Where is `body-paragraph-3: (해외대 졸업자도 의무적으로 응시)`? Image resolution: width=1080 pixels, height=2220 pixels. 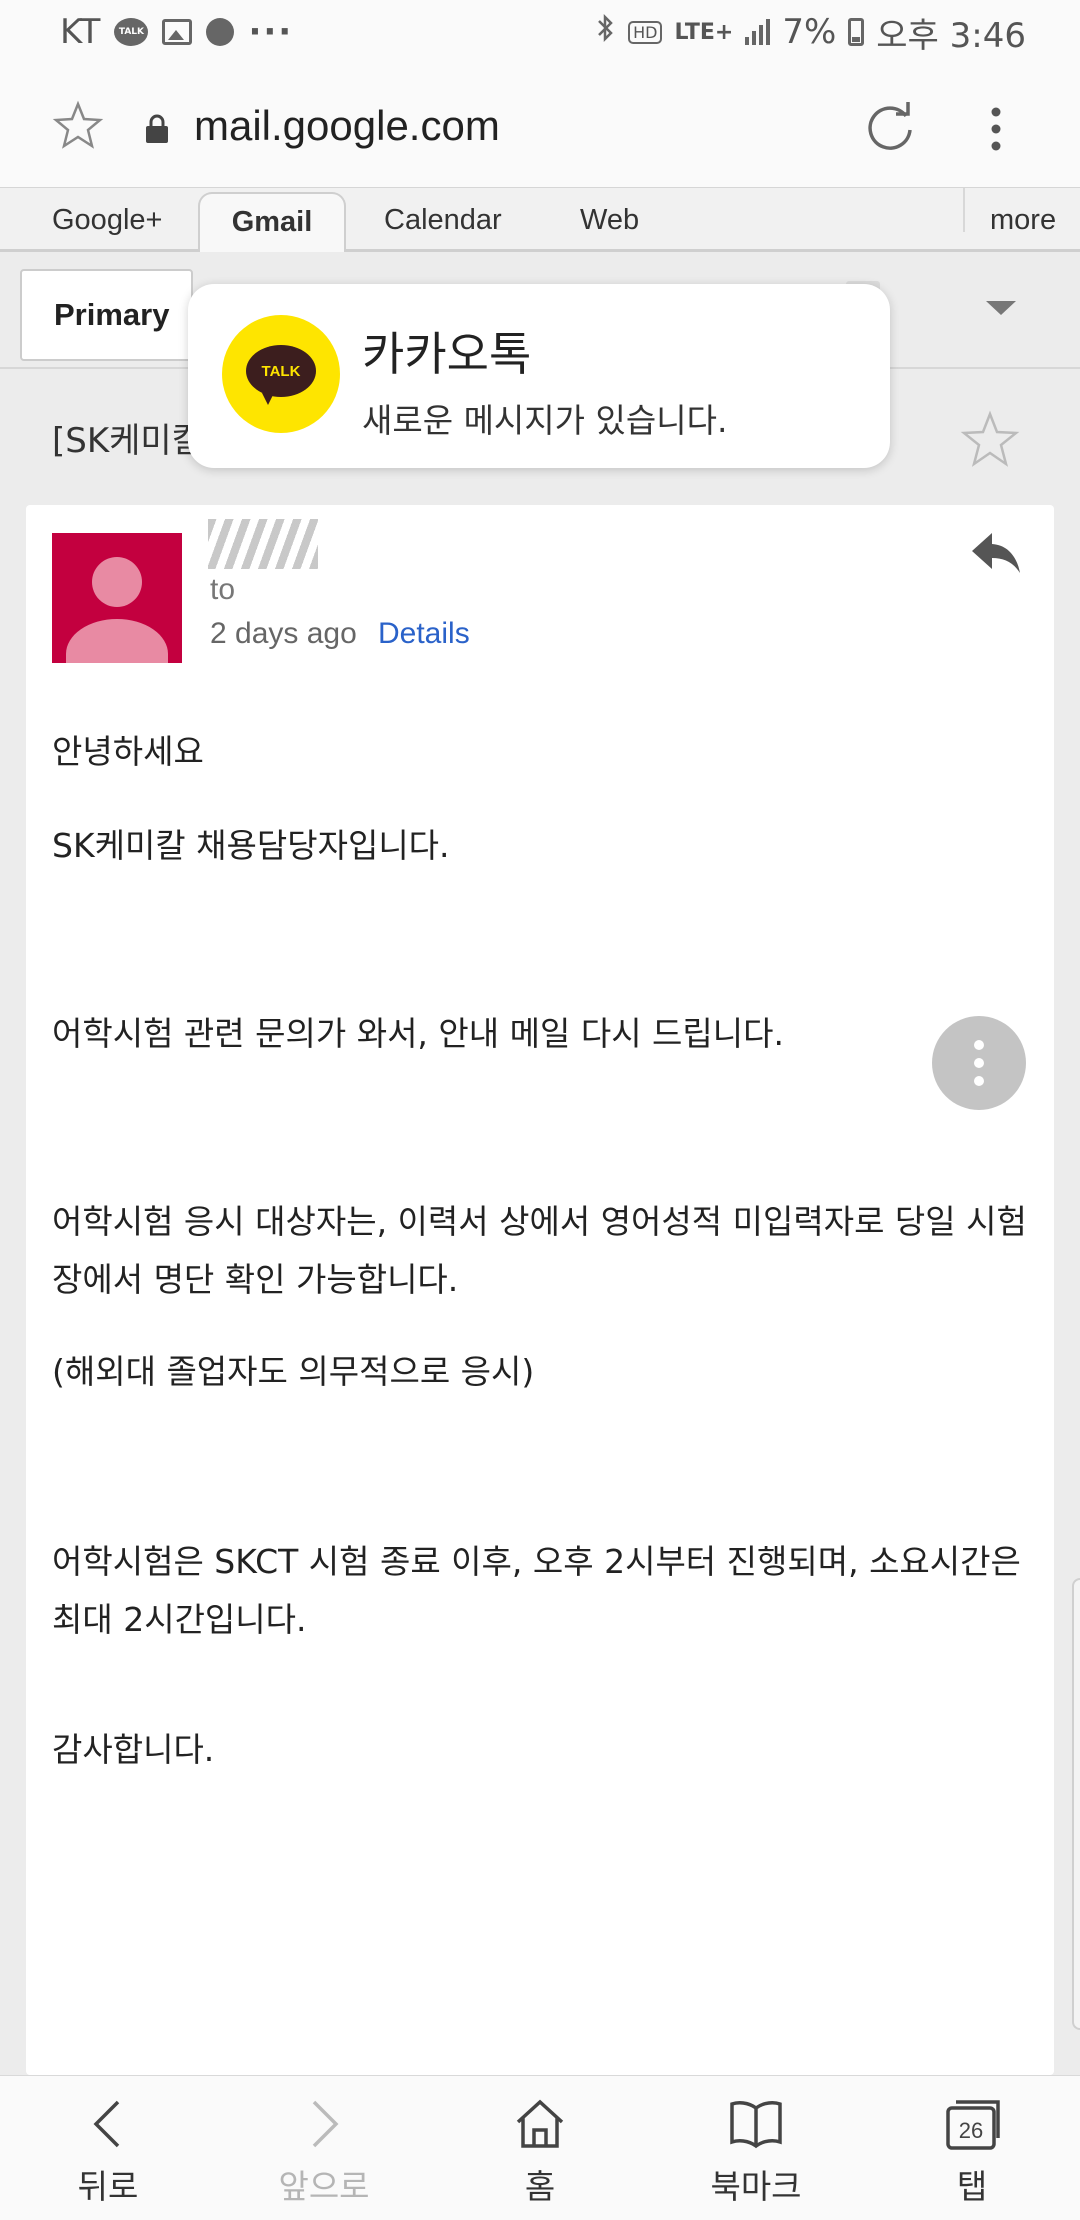
body-paragraph-3: (해외대 졸업자도 의무적으로 응시) is located at coordinates (293, 1371).